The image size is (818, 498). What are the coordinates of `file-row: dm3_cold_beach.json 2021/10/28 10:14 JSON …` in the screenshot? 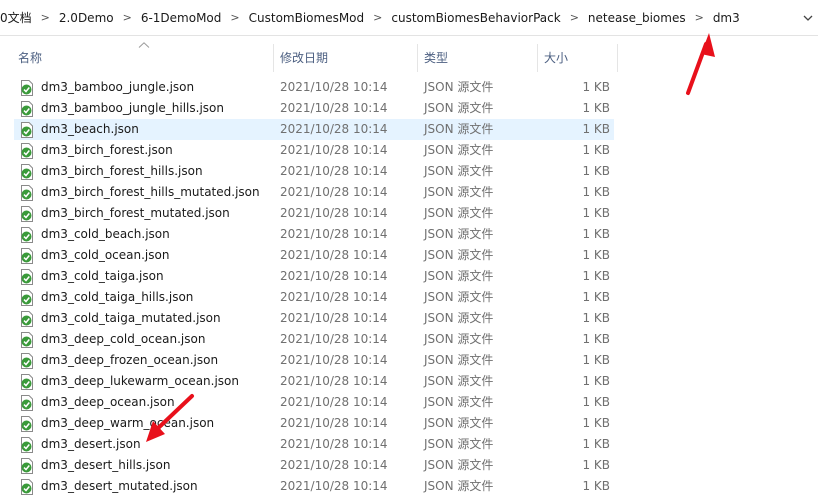 It's located at (314, 234).